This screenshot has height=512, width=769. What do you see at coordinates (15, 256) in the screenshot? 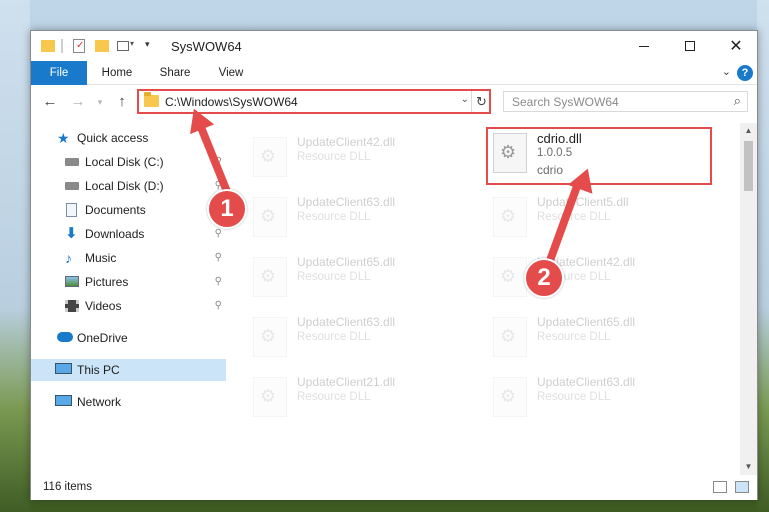
I see `desktop-background-left` at bounding box center [15, 256].